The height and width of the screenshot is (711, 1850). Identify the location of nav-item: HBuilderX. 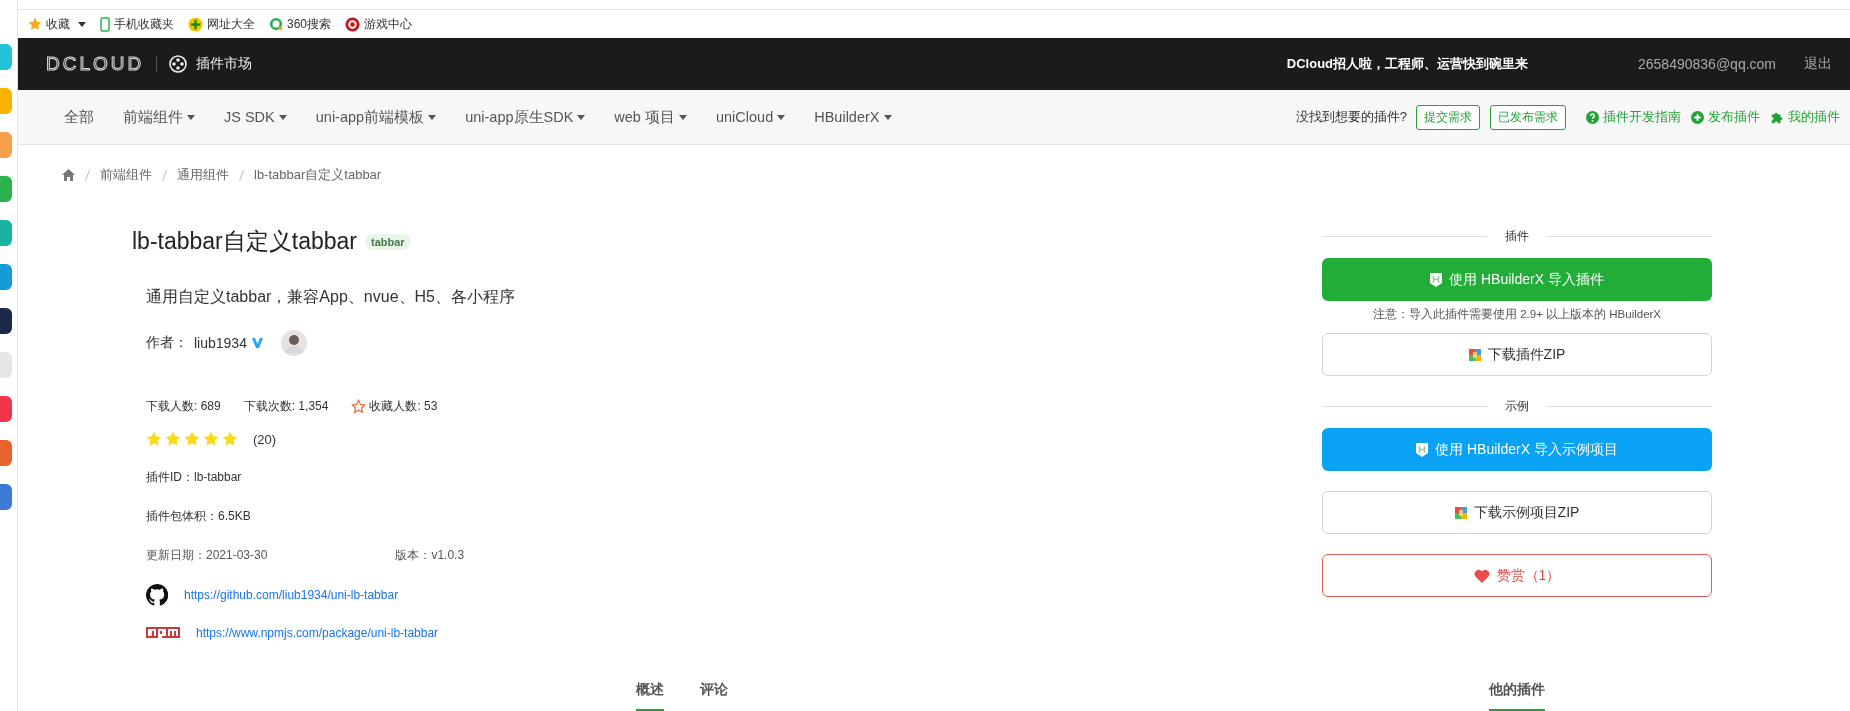
(853, 117).